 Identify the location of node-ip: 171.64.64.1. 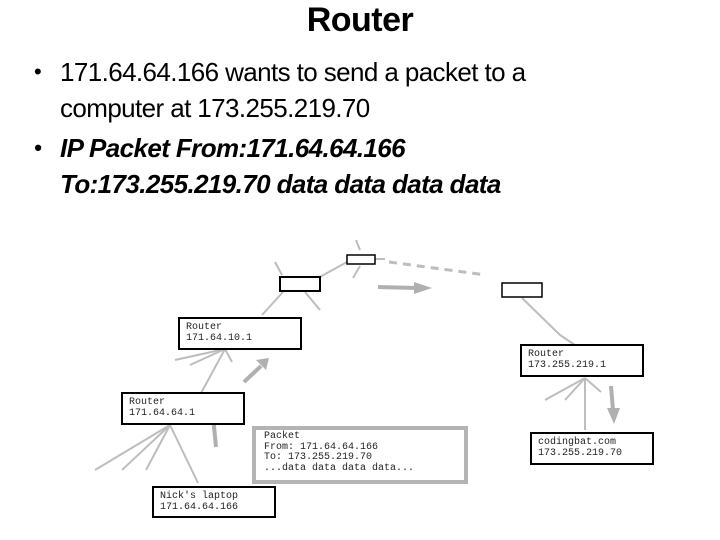
(162, 413).